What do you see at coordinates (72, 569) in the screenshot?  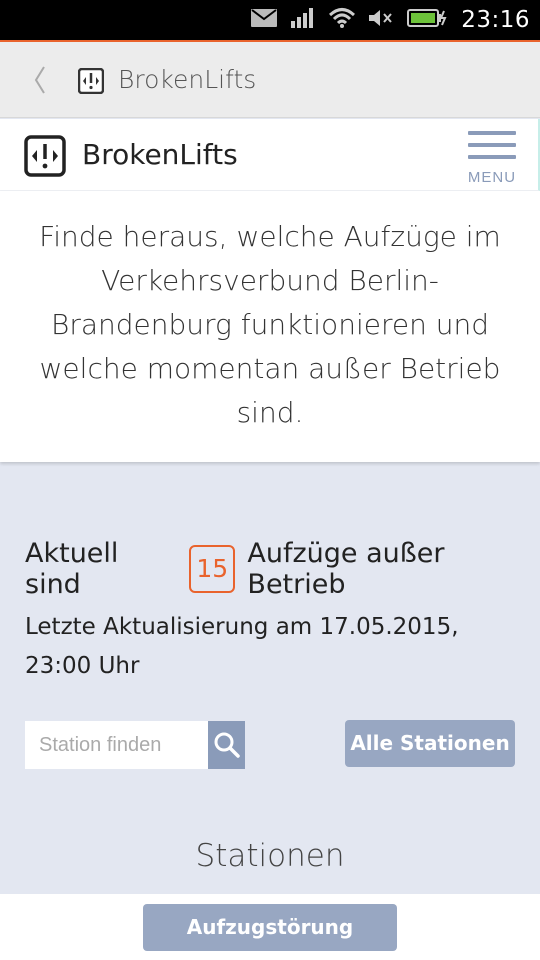 I see `summary-prefix: Aktuell sind` at bounding box center [72, 569].